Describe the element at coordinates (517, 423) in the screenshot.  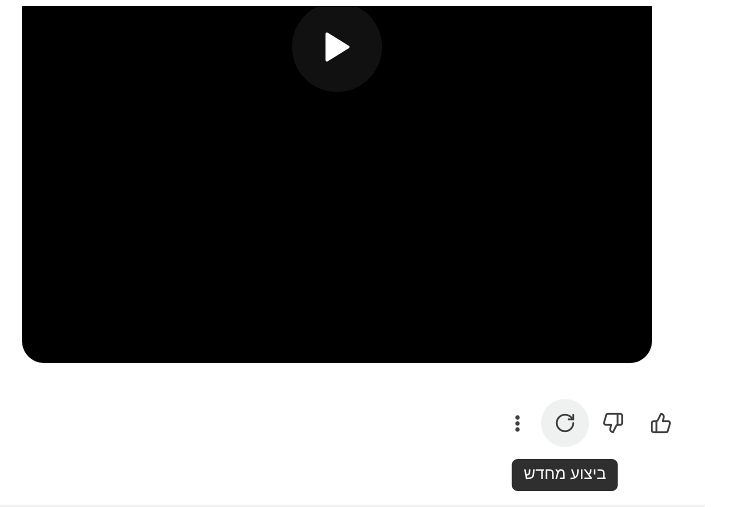
I see `more-icon` at that location.